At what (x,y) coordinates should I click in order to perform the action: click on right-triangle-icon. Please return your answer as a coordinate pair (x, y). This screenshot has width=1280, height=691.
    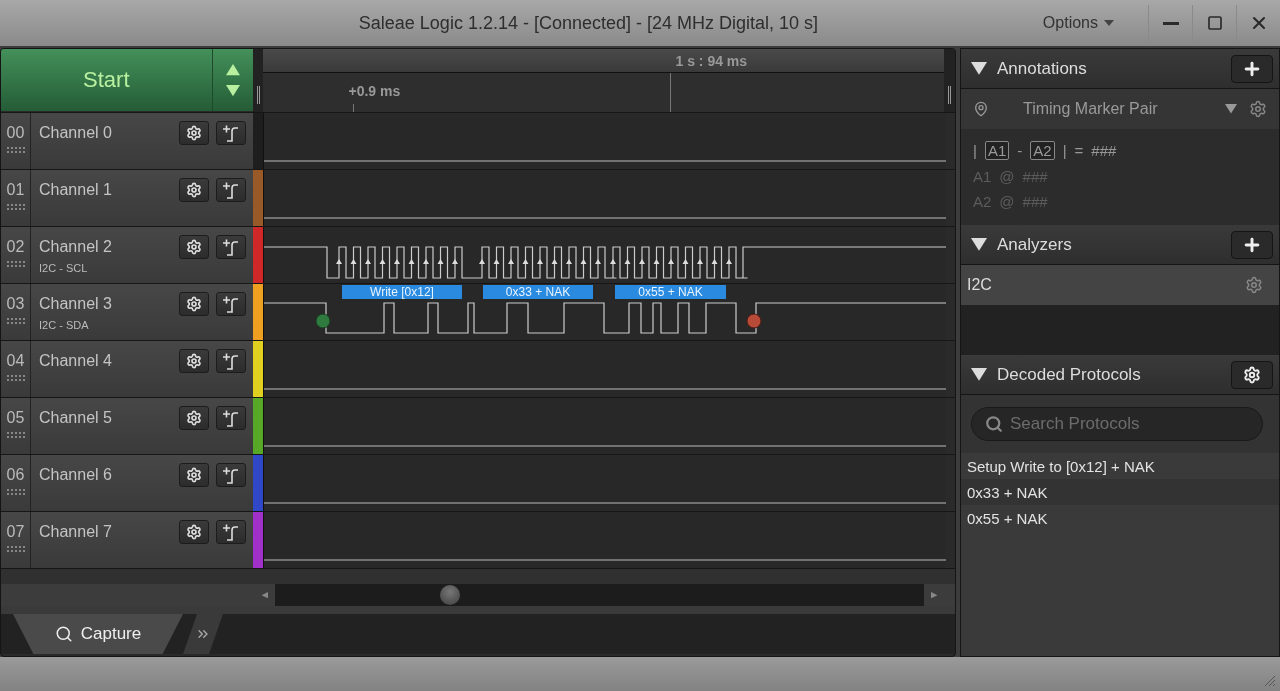
    Looking at the image, I should click on (935, 595).